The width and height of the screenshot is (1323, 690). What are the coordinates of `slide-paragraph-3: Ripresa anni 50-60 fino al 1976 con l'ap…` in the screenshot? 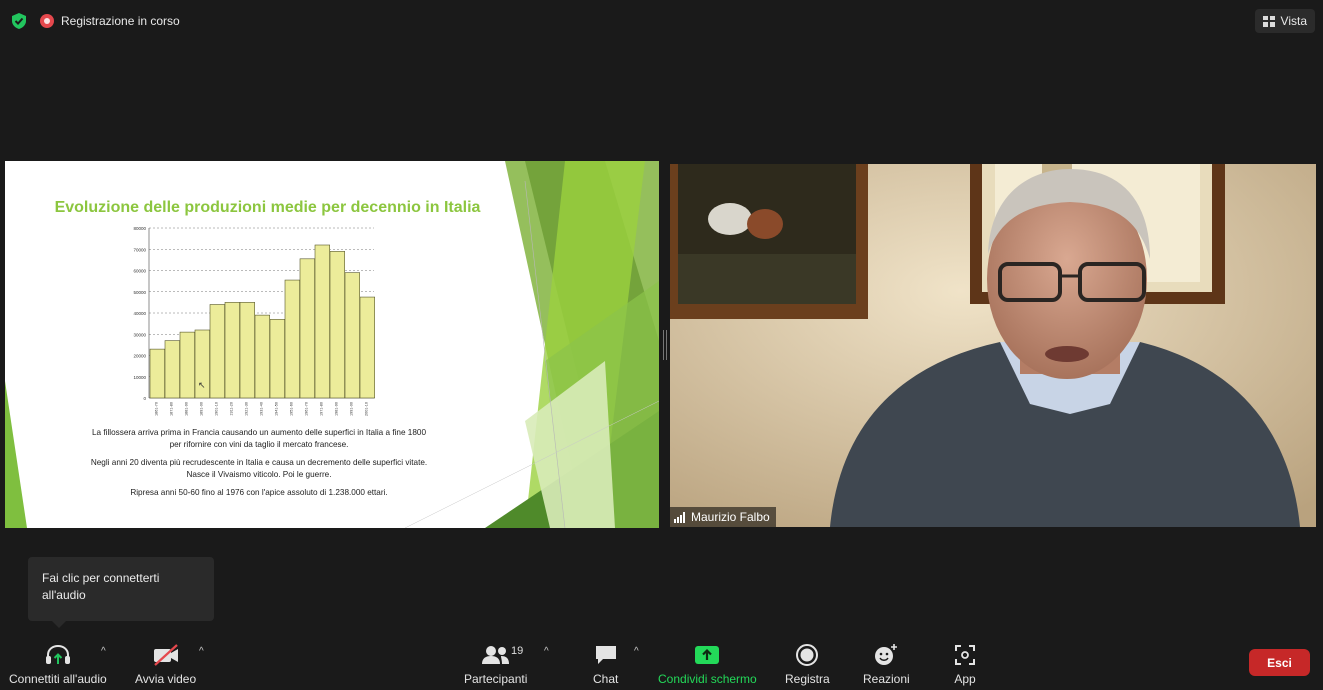 It's located at (259, 492).